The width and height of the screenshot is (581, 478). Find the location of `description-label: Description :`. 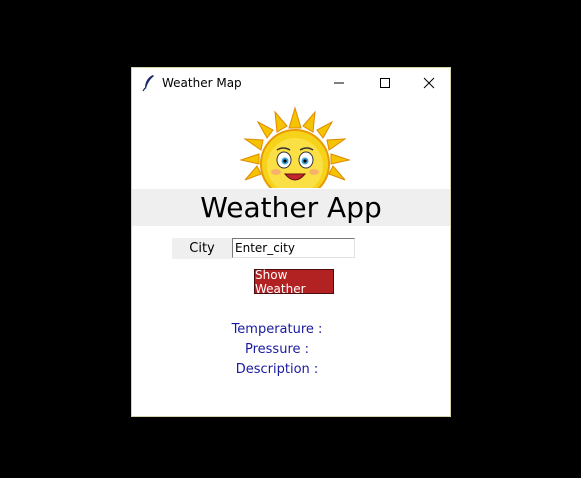

description-label: Description : is located at coordinates (277, 369).